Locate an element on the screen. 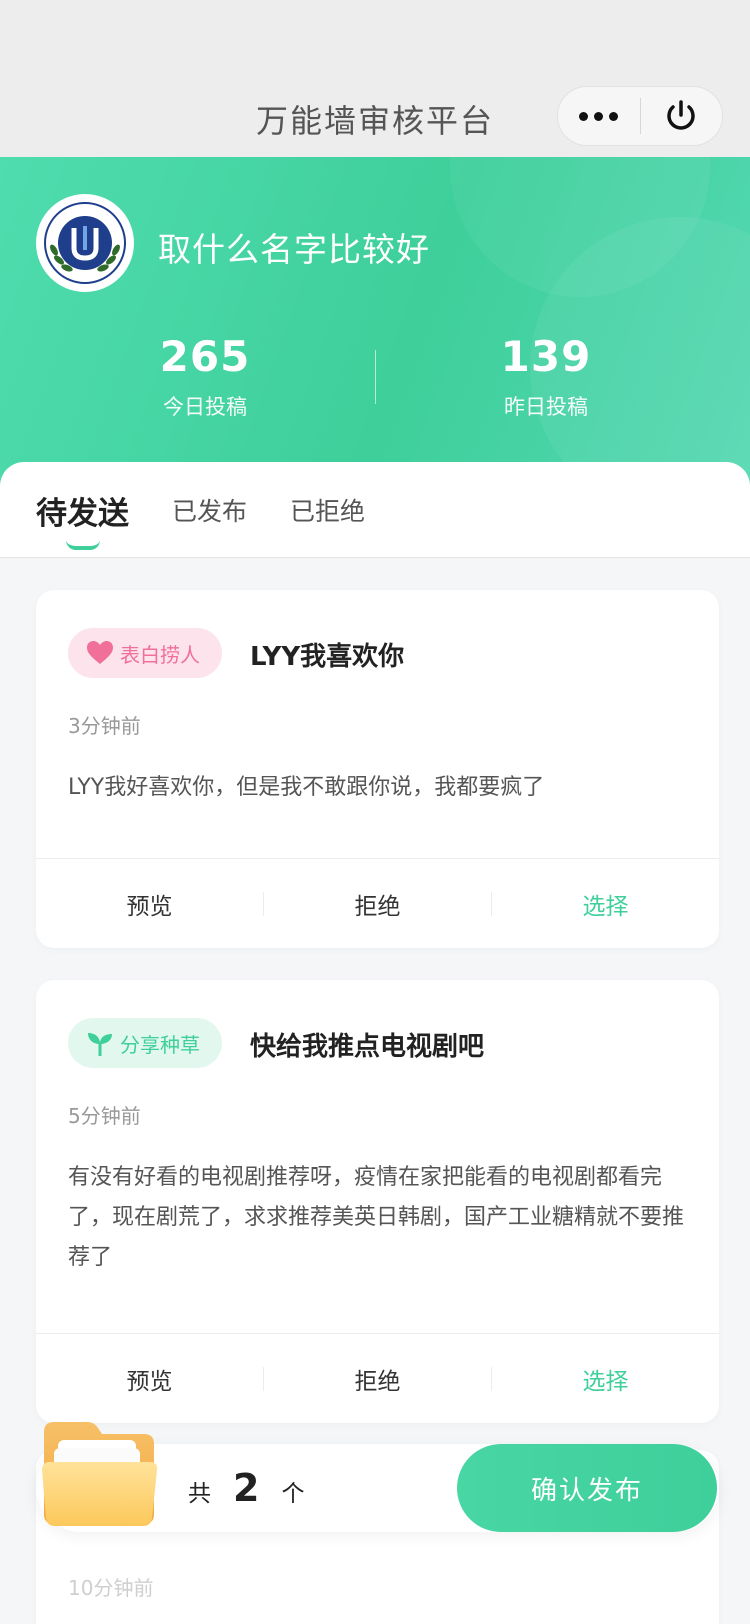  confirm-publish-button: 确认发布 is located at coordinates (587, 1488).